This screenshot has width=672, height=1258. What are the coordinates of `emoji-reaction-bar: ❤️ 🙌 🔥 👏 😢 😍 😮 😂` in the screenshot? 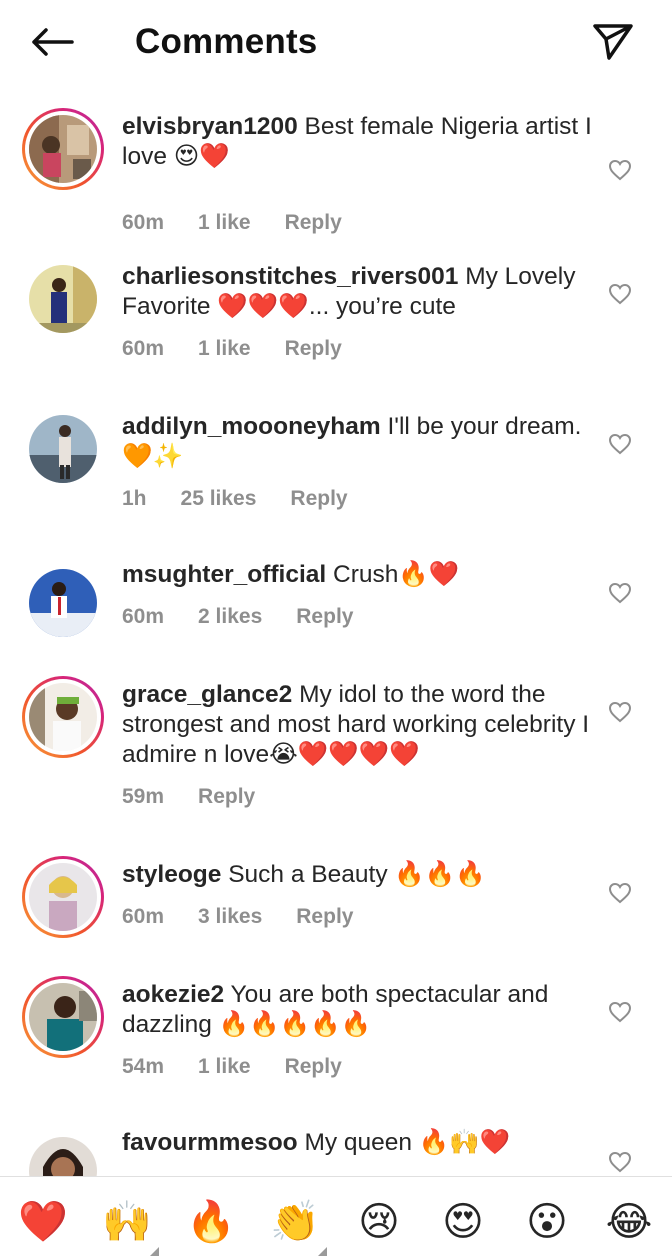 It's located at (336, 1217).